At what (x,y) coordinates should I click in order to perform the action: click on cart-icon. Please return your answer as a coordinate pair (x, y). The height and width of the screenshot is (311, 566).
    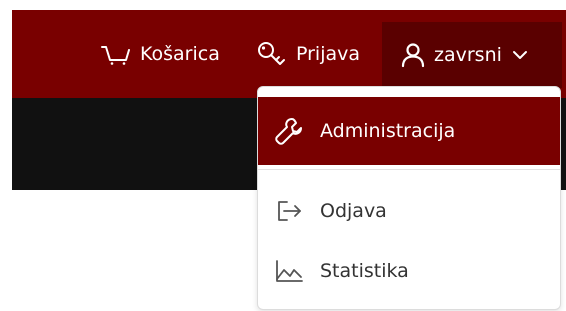
    Looking at the image, I should click on (116, 54).